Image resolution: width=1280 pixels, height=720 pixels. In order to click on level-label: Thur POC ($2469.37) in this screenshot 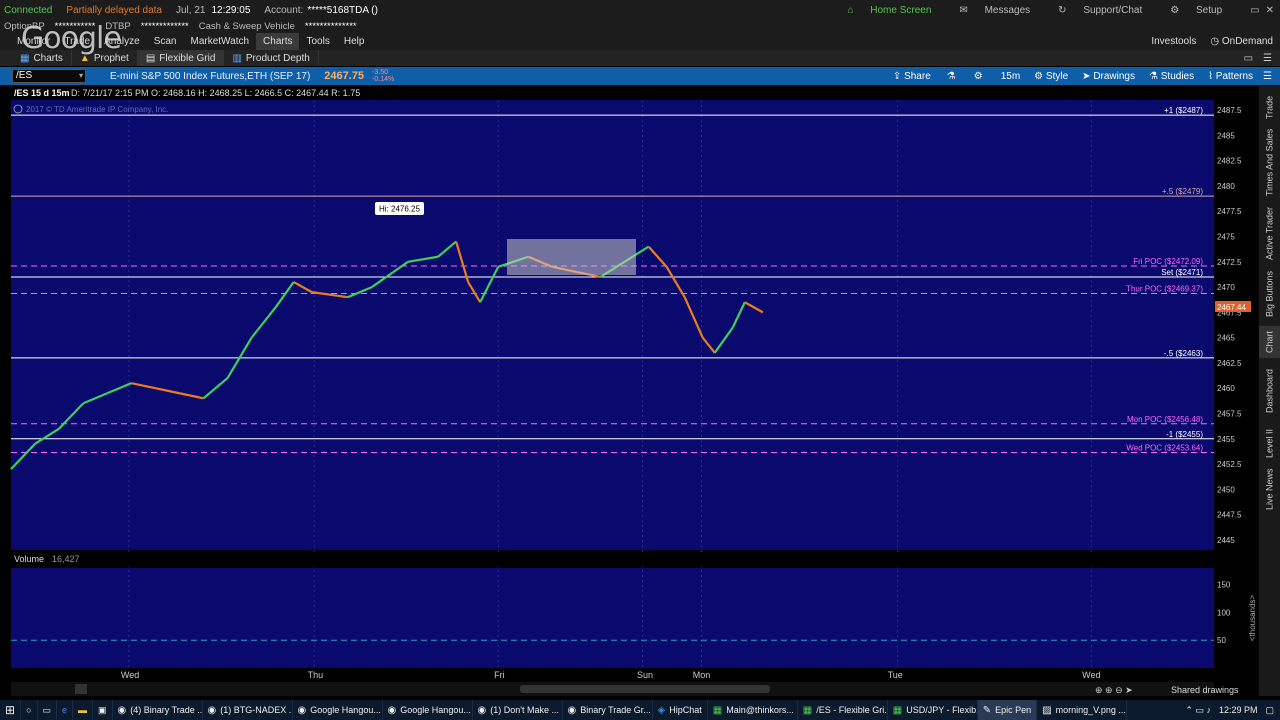, I will do `click(1164, 288)`.